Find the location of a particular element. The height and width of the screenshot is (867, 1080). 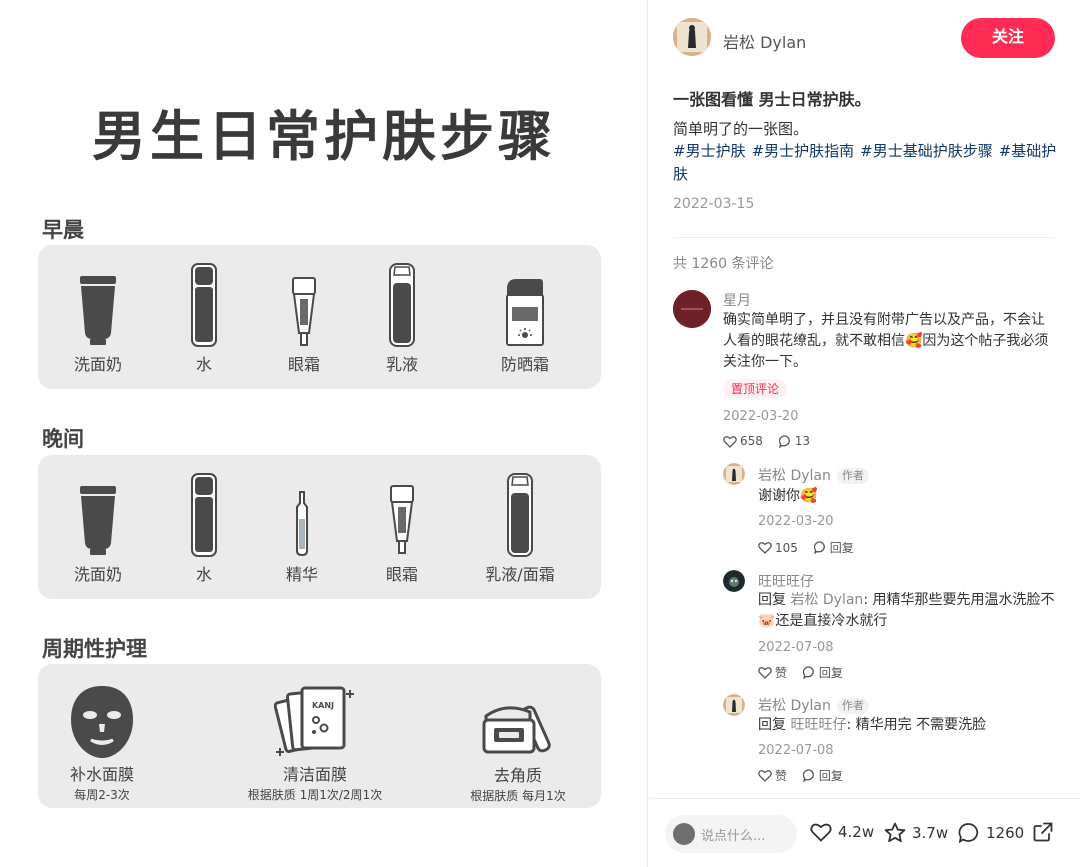

commenter-name: 旺旺旺仔 is located at coordinates (786, 581).